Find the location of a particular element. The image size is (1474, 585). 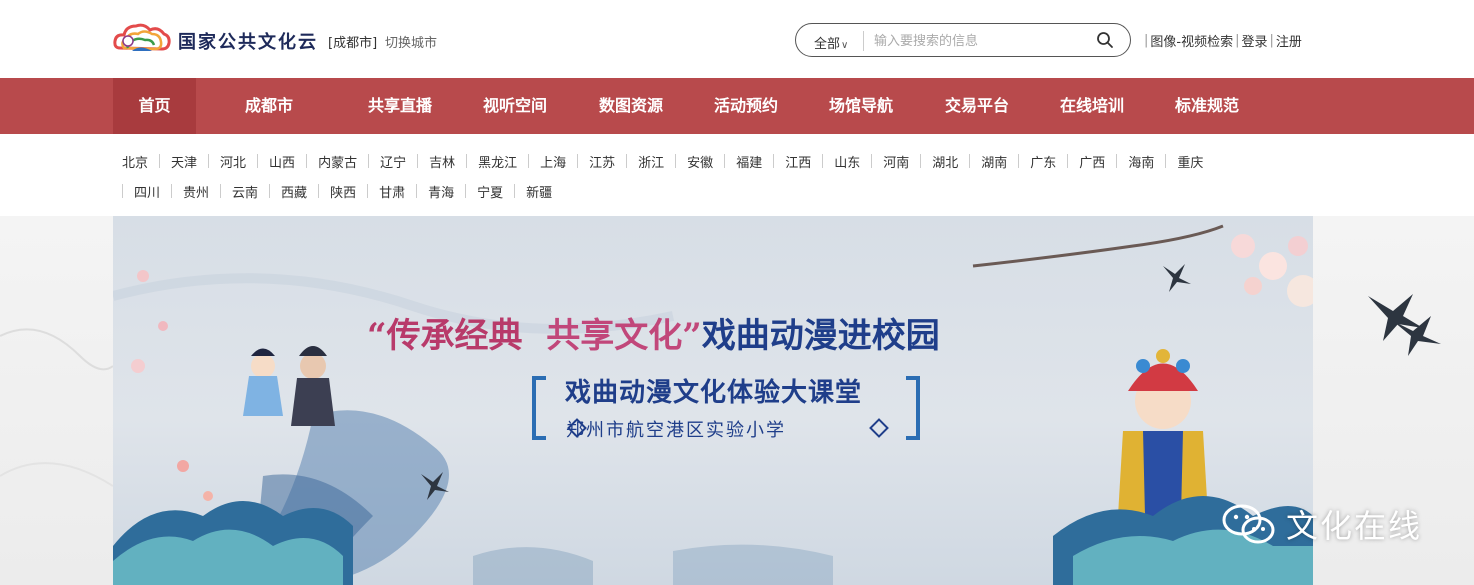

province-item: 青海 is located at coordinates (429, 191).